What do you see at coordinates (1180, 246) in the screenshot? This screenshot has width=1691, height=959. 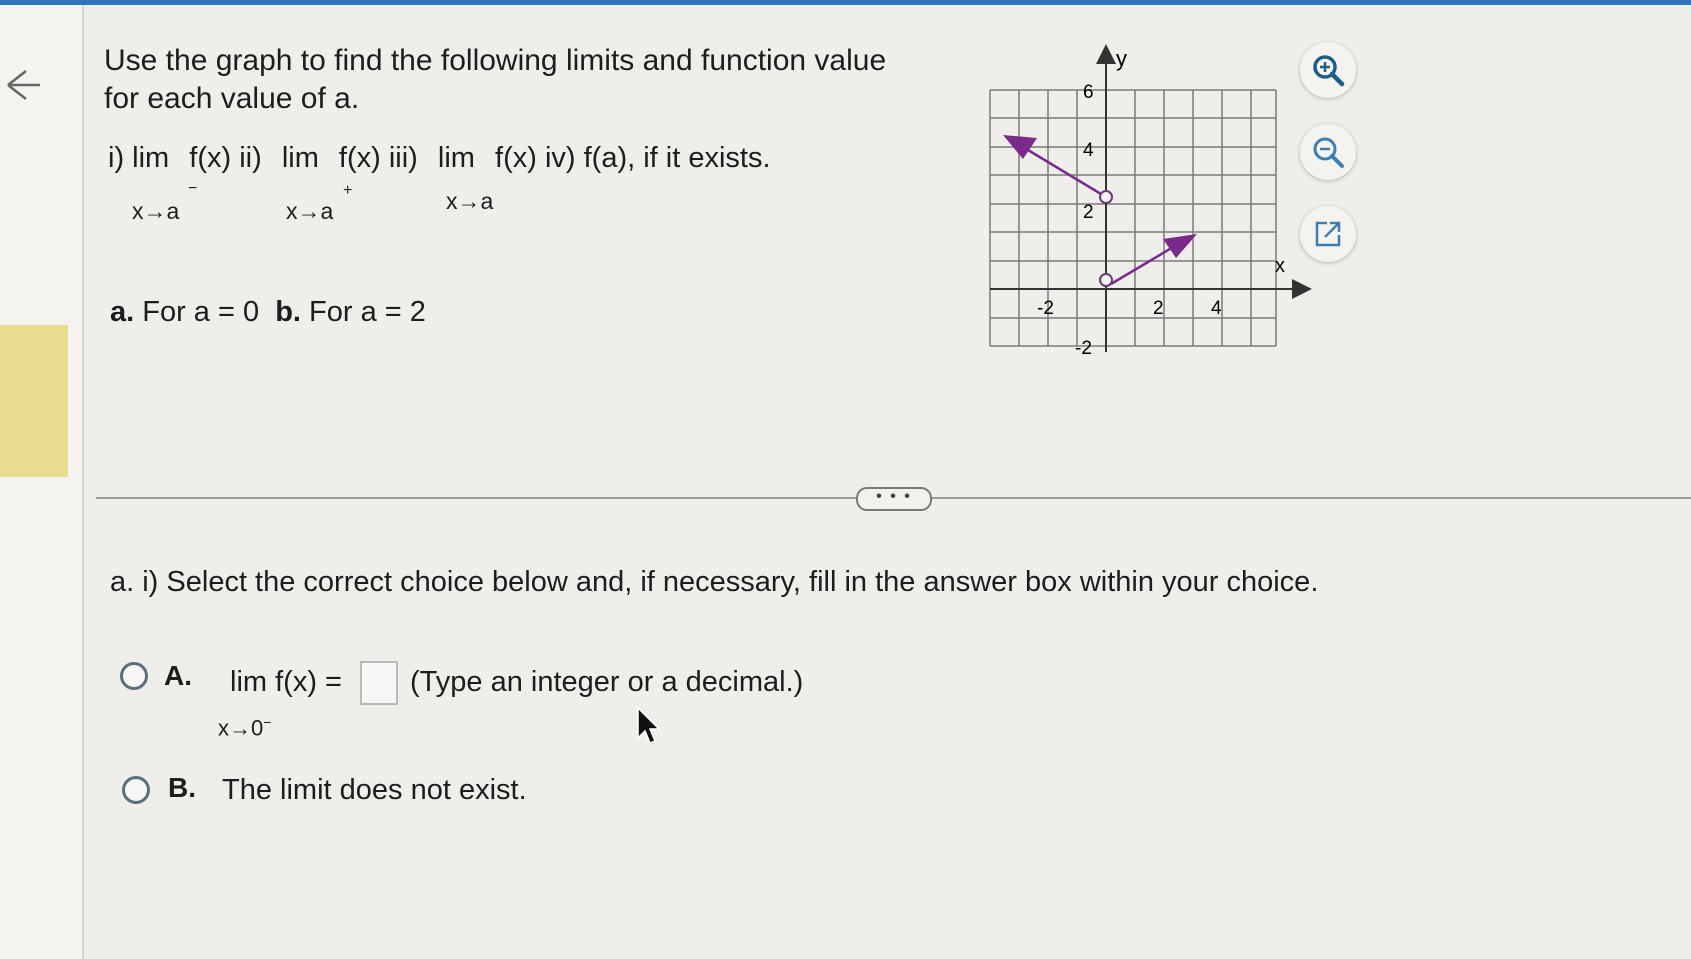 I see `right-arrowhead` at bounding box center [1180, 246].